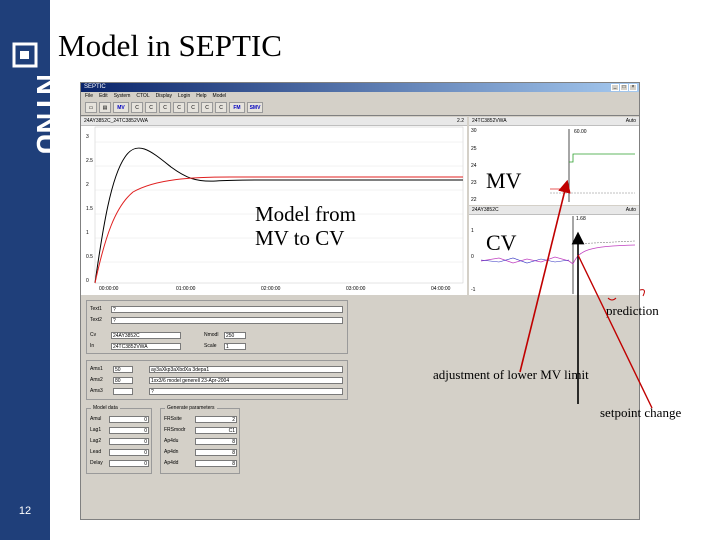 The height and width of the screenshot is (540, 720). Describe the element at coordinates (146, 335) in the screenshot. I see `cv-field: 24AY3852C` at that location.